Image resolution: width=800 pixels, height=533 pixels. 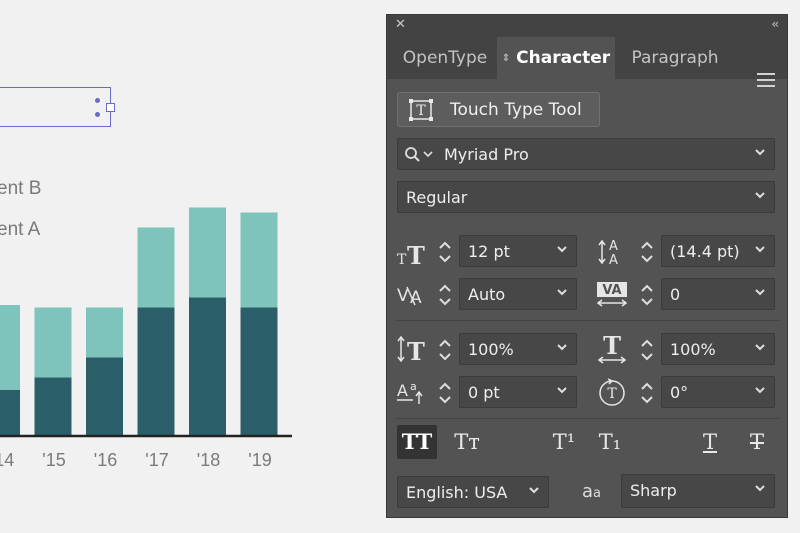 I want to click on vertical-scale-icon: T, so click(x=413, y=349).